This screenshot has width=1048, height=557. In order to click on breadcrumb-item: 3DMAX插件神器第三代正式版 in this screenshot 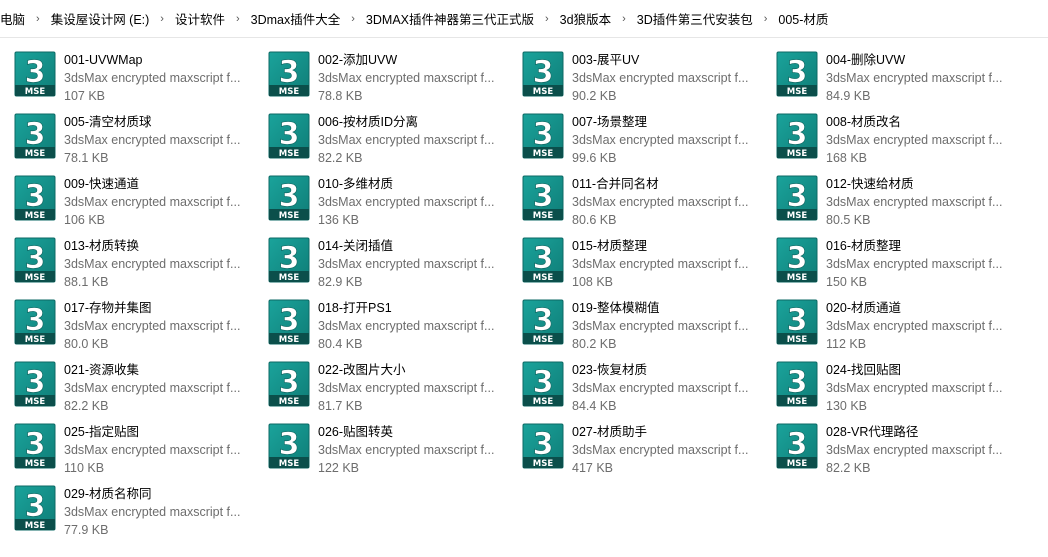, I will do `click(450, 18)`.